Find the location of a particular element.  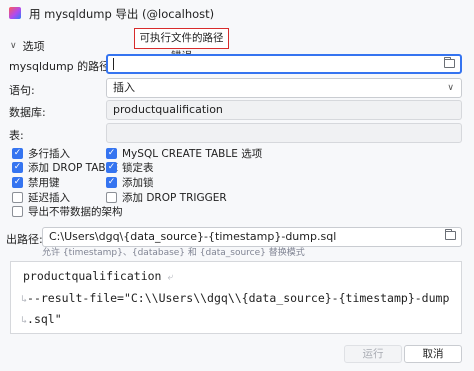

database-label: 数据库: is located at coordinates (27, 112).